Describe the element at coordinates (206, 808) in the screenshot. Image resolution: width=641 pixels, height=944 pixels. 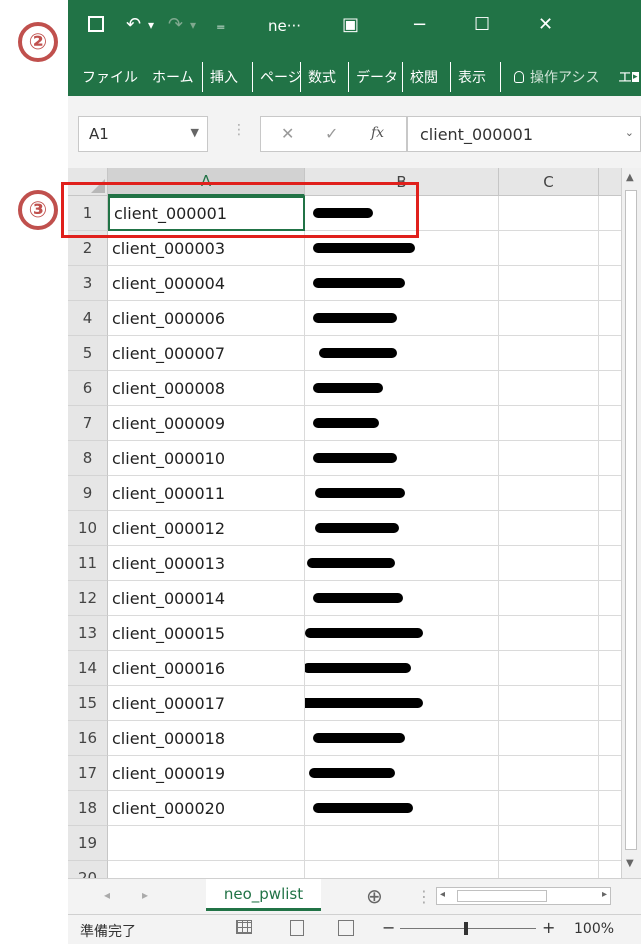
I see `cell-a: client_000020` at that location.